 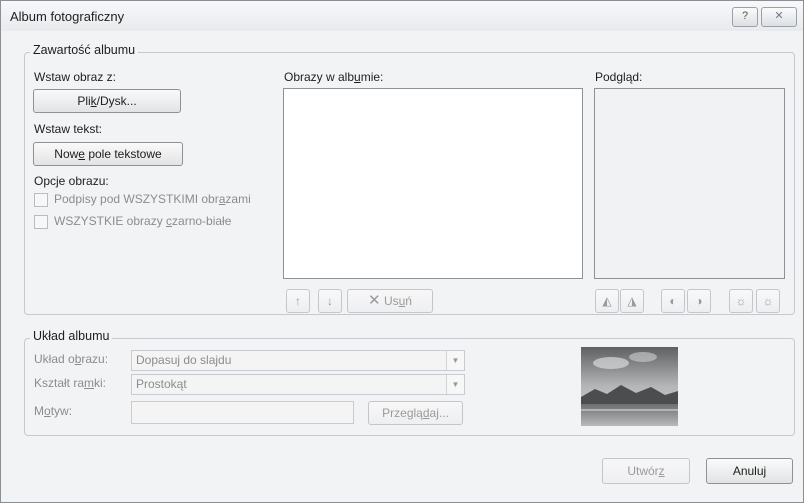 What do you see at coordinates (67, 16) in the screenshot?
I see `dialog-title: Album fotograficzny` at bounding box center [67, 16].